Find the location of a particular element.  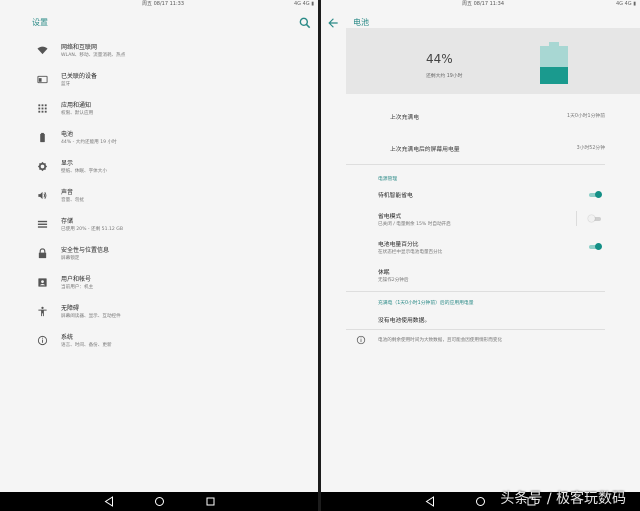

search-icon is located at coordinates (305, 23).